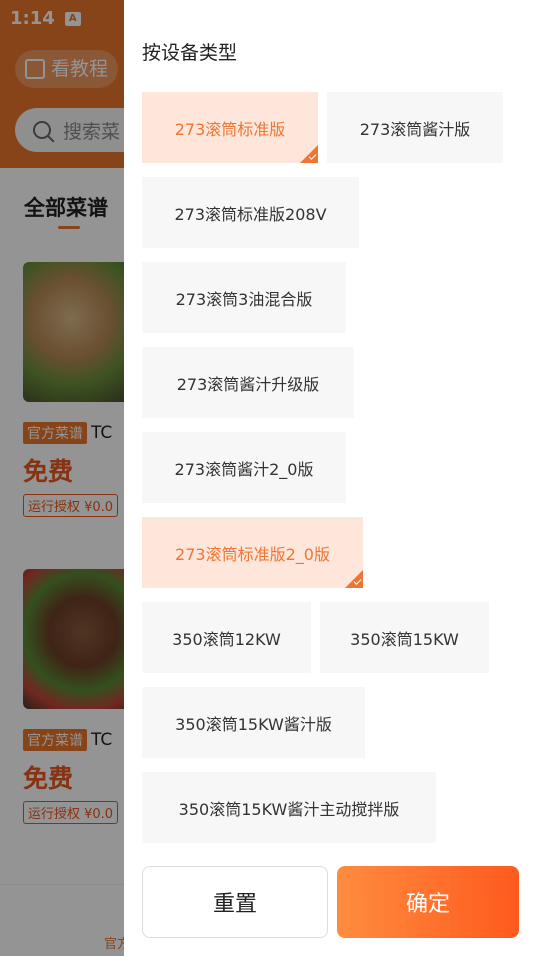  I want to click on option-label: 273滚筒酱汁版, so click(415, 129).